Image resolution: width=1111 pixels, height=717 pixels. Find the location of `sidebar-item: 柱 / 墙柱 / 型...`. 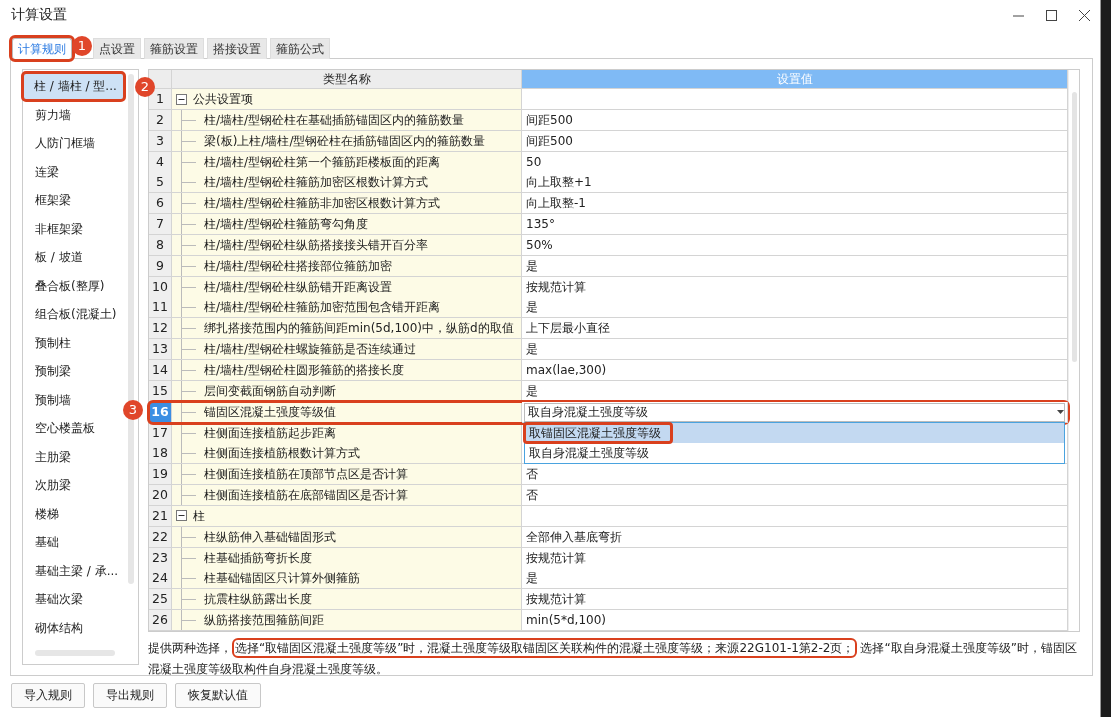

sidebar-item: 柱 / 墙柱 / 型... is located at coordinates (73, 86).